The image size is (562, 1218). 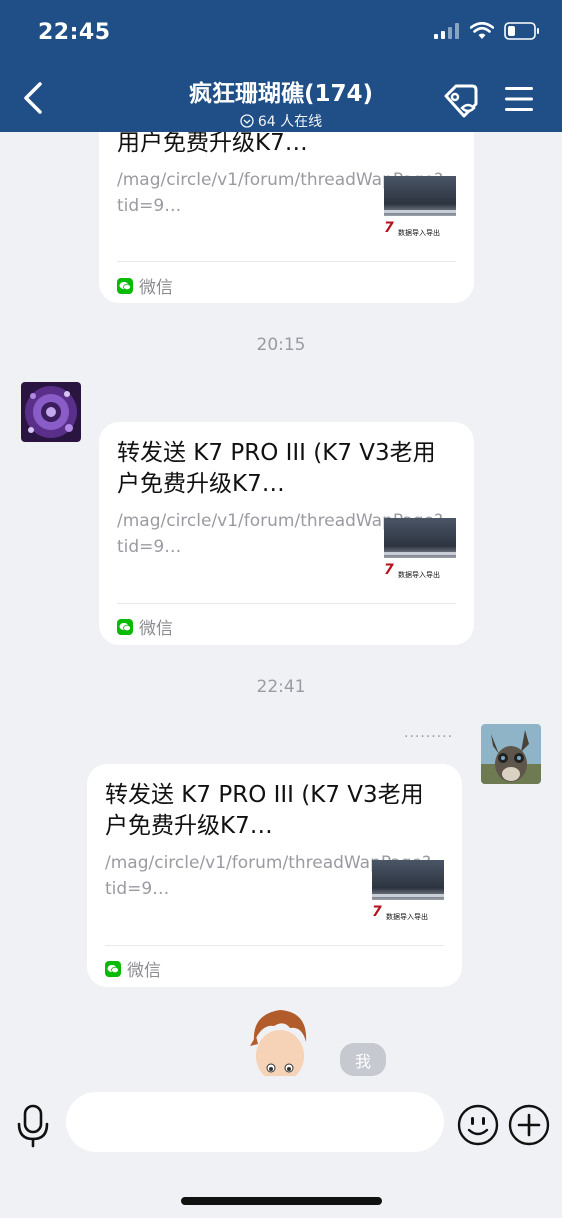 What do you see at coordinates (363, 1059) in the screenshot?
I see `me-badge: 我` at bounding box center [363, 1059].